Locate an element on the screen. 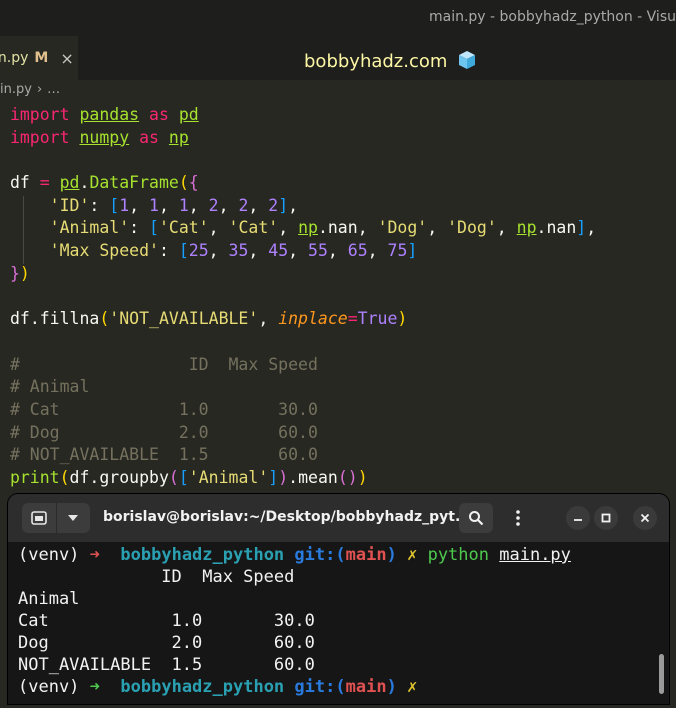 This screenshot has height=708, width=676. chevron-down-icon is located at coordinates (73, 518).